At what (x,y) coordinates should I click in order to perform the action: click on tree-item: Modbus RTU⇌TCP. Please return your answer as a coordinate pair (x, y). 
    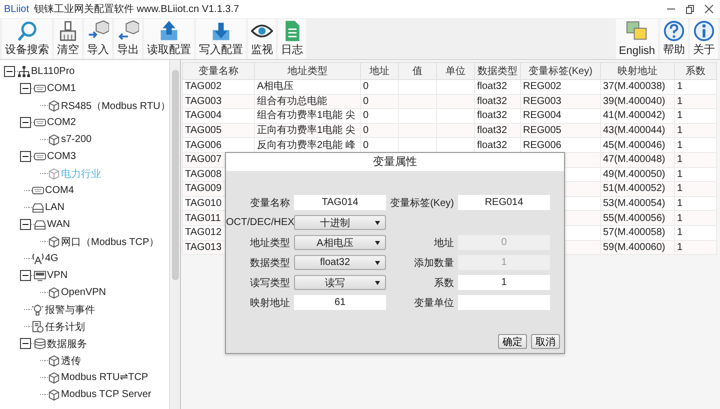
    Looking at the image, I should click on (98, 378).